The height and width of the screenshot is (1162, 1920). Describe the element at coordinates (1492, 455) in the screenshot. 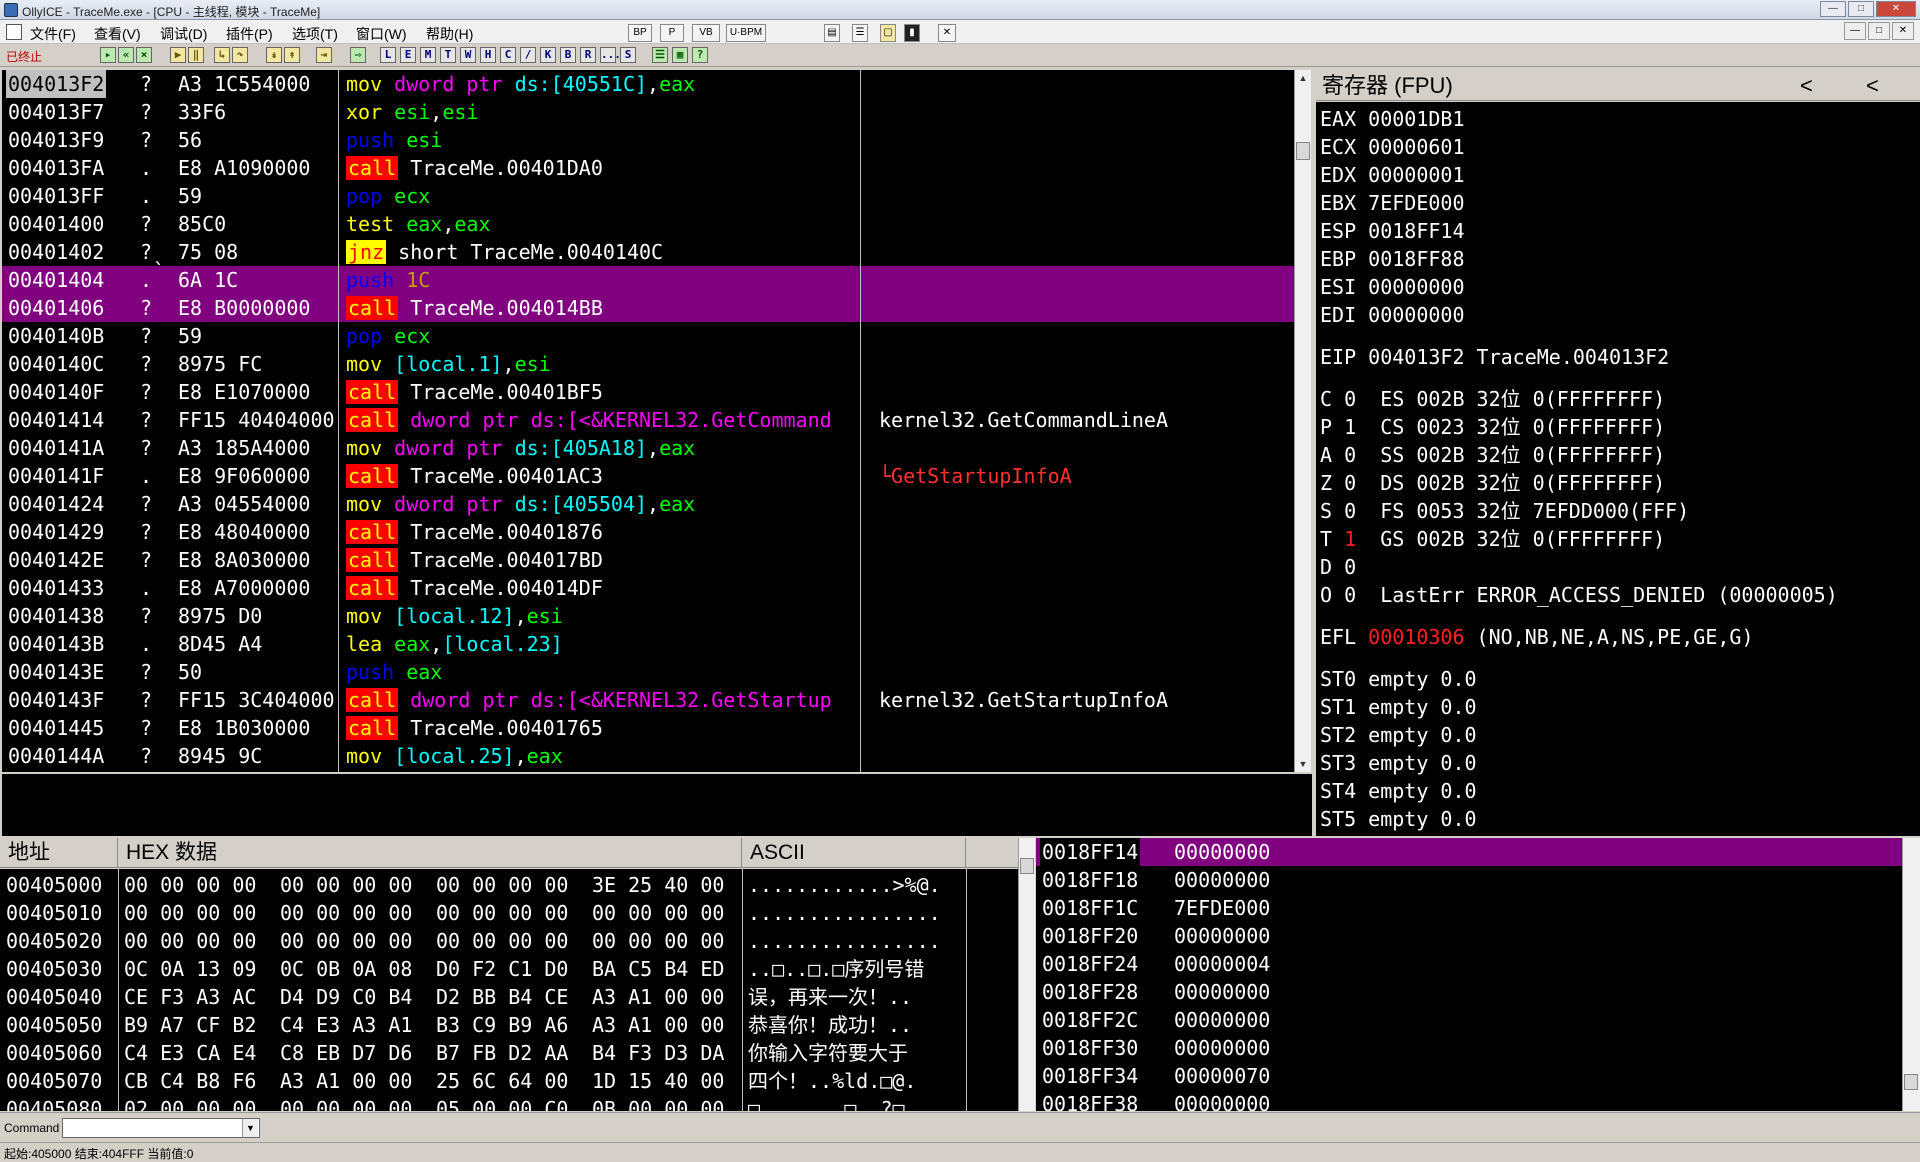

I see `register-line: A 0 SS 002B 32位 0(FFFFFFFF)` at that location.